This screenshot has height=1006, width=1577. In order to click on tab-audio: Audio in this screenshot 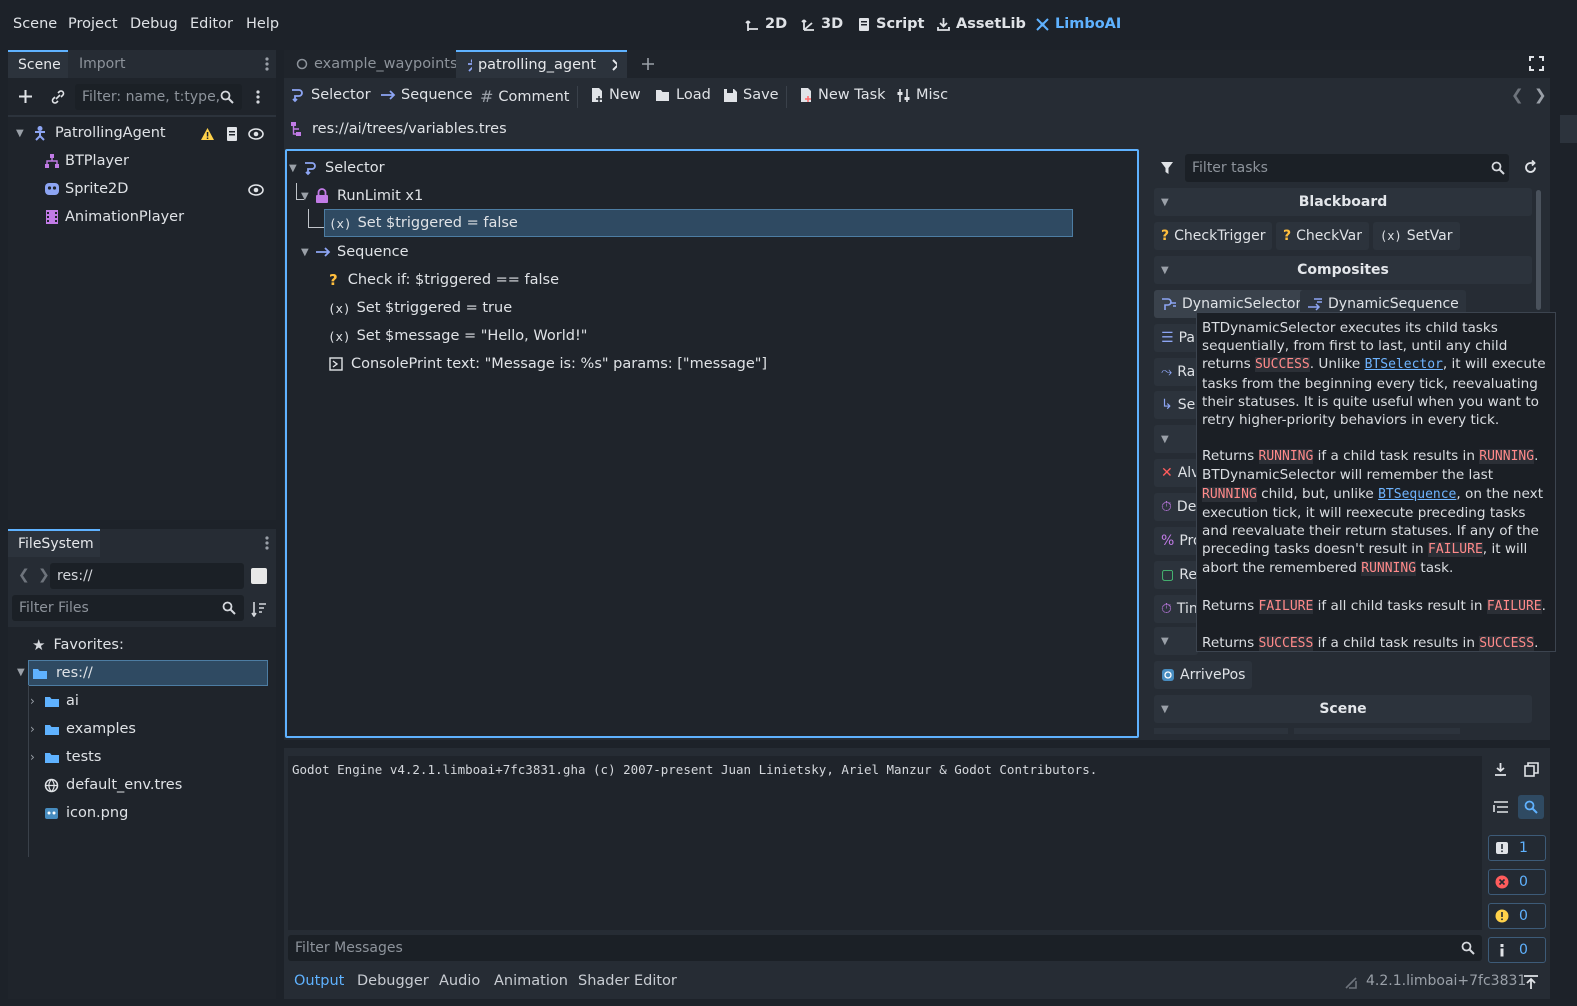, I will do `click(459, 981)`.